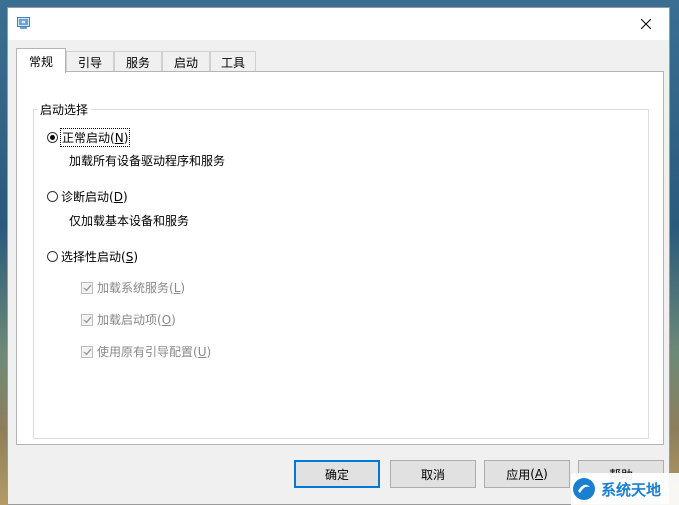 This screenshot has height=505, width=679. What do you see at coordinates (584, 489) in the screenshot?
I see `watermark-logo-icon` at bounding box center [584, 489].